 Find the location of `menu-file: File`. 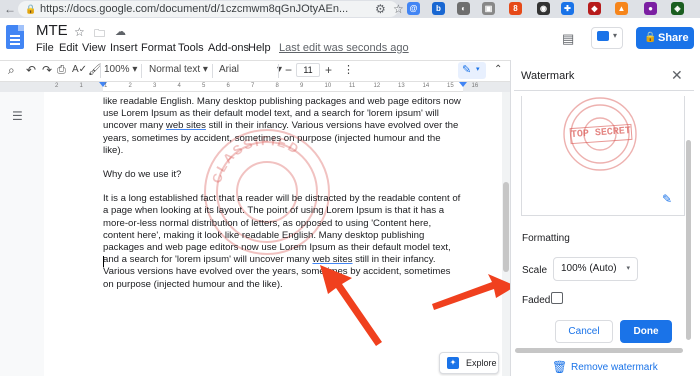

menu-file: File is located at coordinates (45, 48).